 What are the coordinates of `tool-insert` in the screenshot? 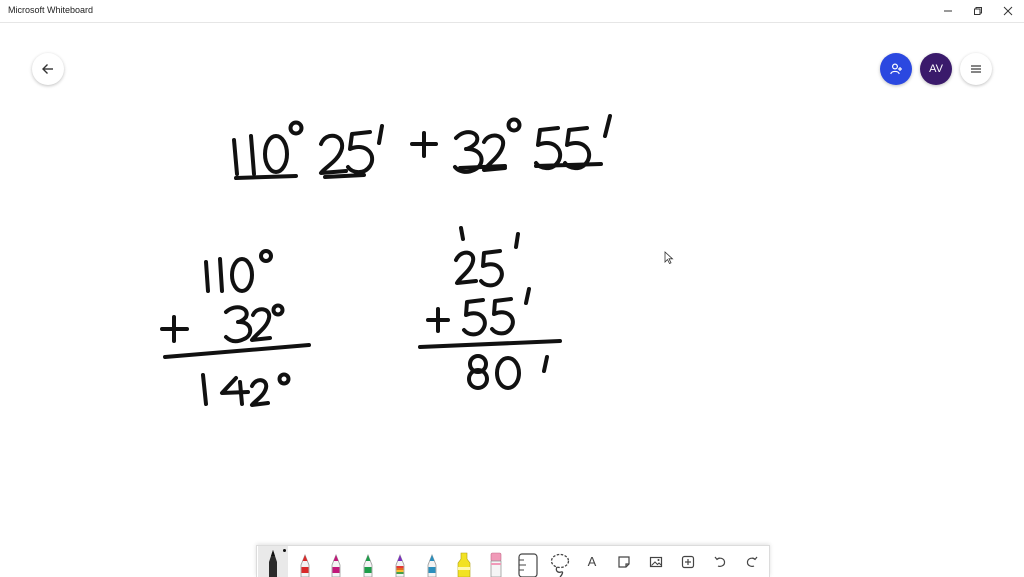 It's located at (688, 561).